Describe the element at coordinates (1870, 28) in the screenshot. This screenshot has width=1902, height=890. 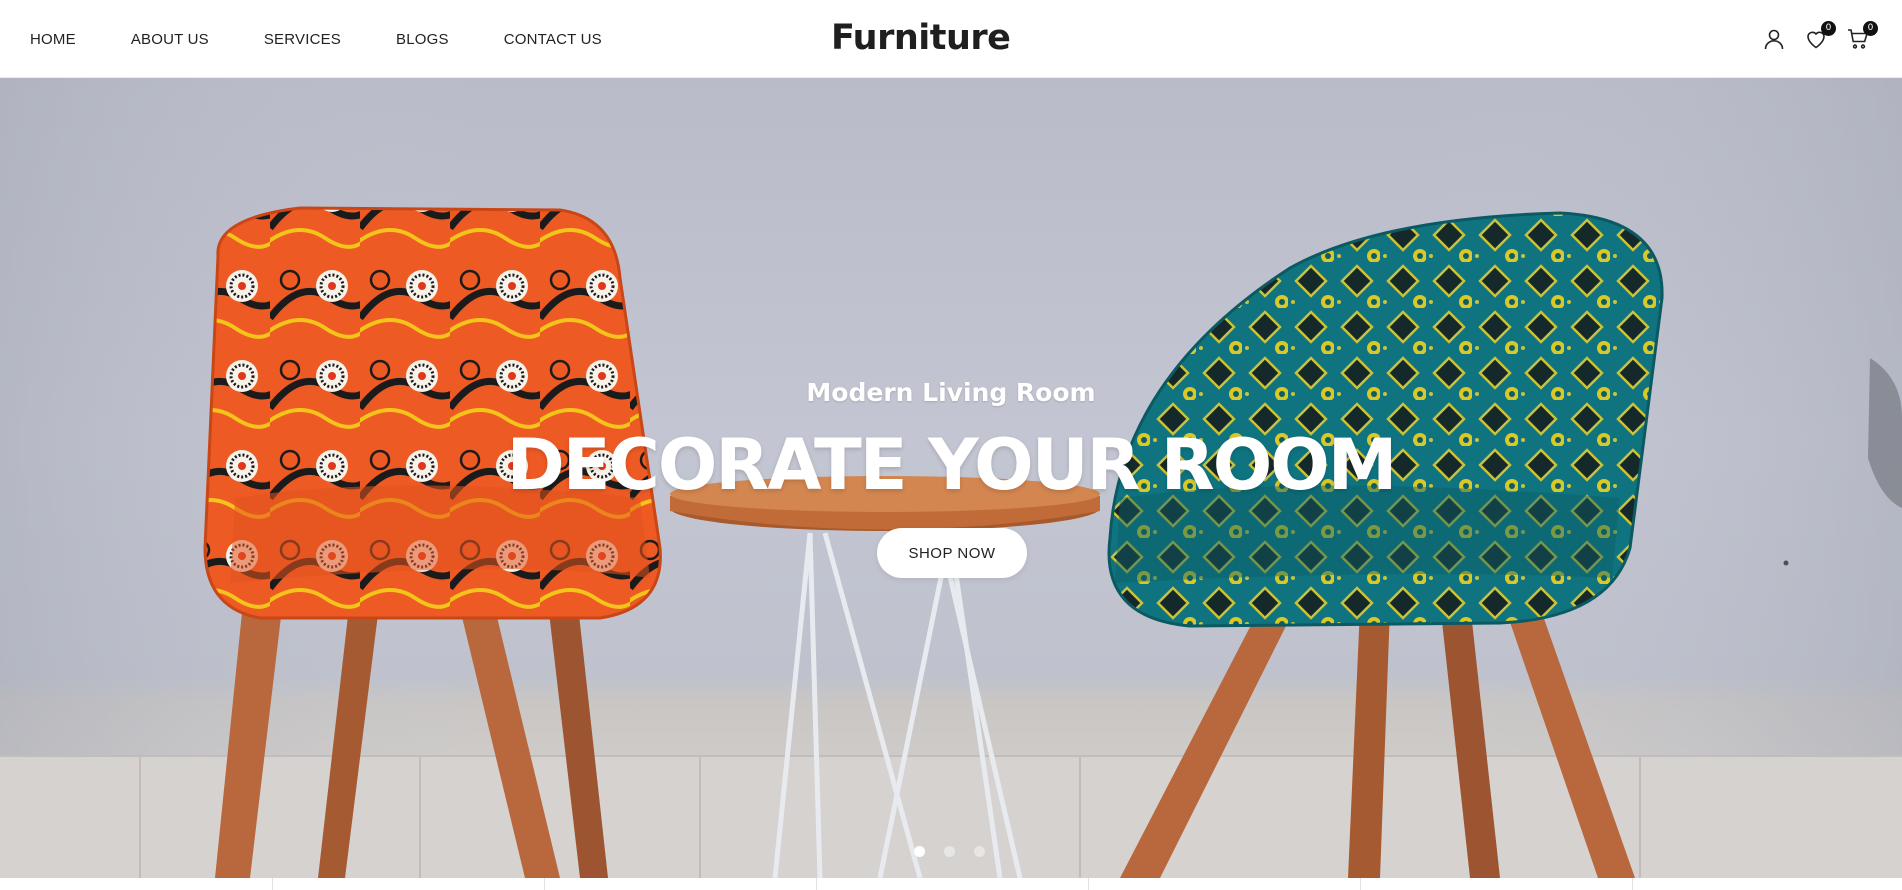
I see `cart-count-badge: 0` at that location.